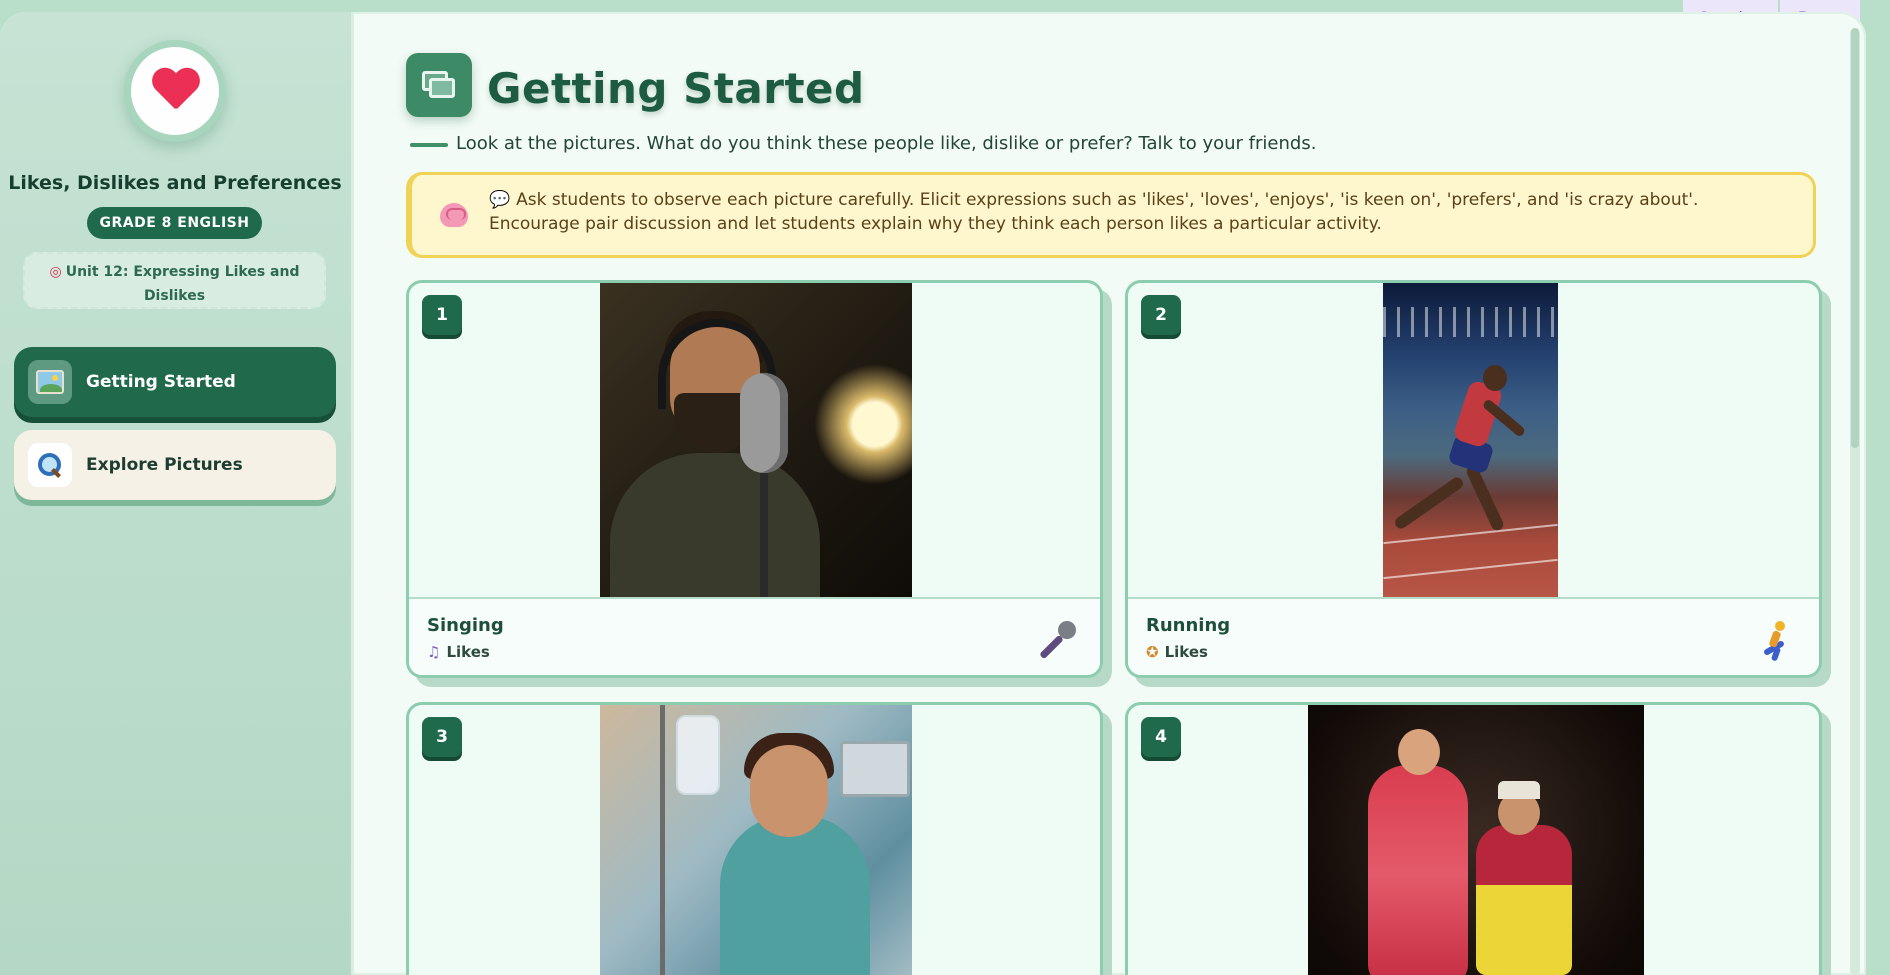 This screenshot has width=1890, height=975. Describe the element at coordinates (442, 737) in the screenshot. I see `card-number: 3` at that location.